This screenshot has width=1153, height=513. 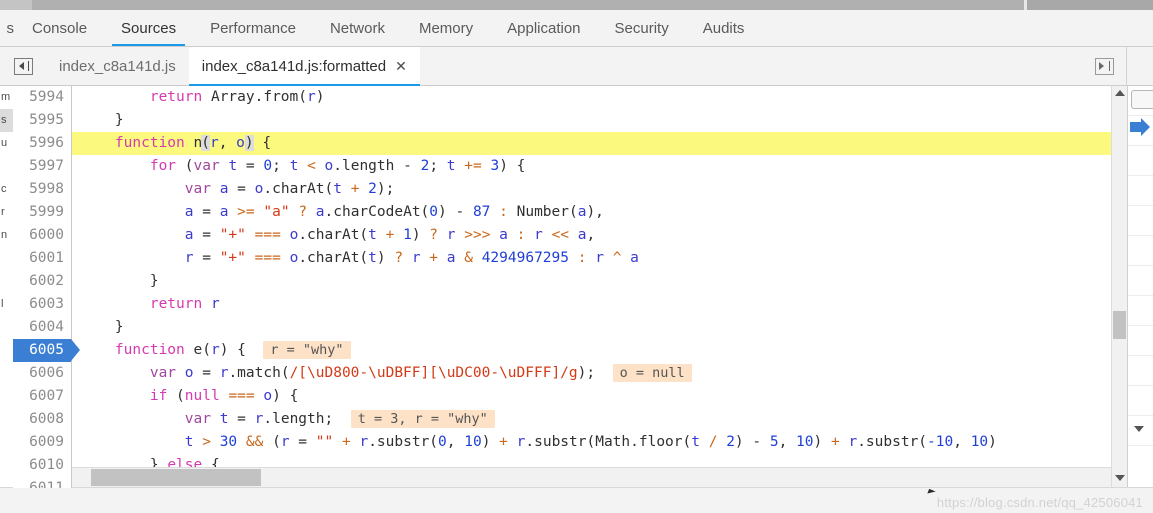 What do you see at coordinates (751, 66) in the screenshot?
I see `file-tabbar-spacer` at bounding box center [751, 66].